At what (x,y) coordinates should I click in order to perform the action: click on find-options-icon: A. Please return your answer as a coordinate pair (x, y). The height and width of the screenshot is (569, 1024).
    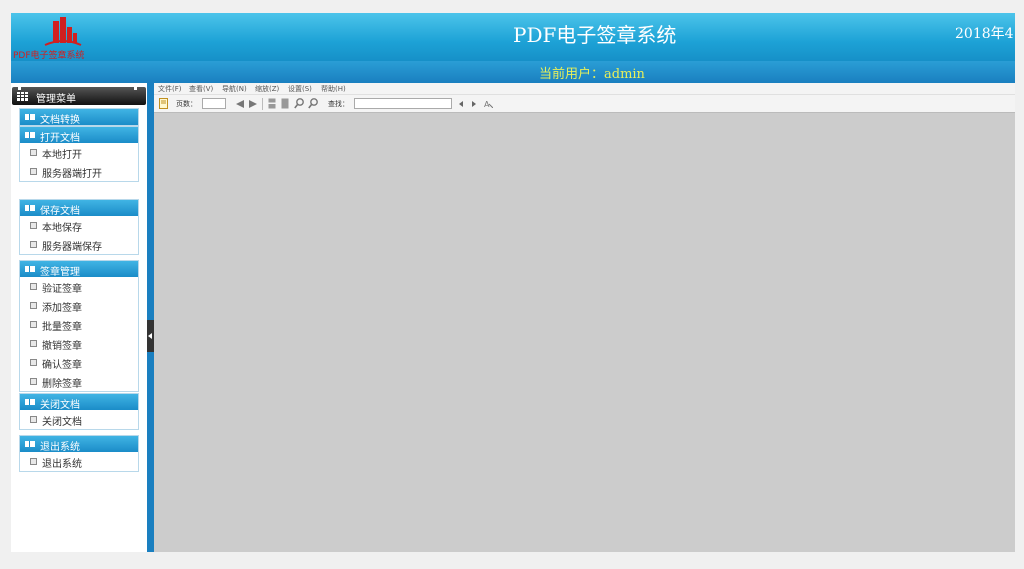
    Looking at the image, I should click on (488, 103).